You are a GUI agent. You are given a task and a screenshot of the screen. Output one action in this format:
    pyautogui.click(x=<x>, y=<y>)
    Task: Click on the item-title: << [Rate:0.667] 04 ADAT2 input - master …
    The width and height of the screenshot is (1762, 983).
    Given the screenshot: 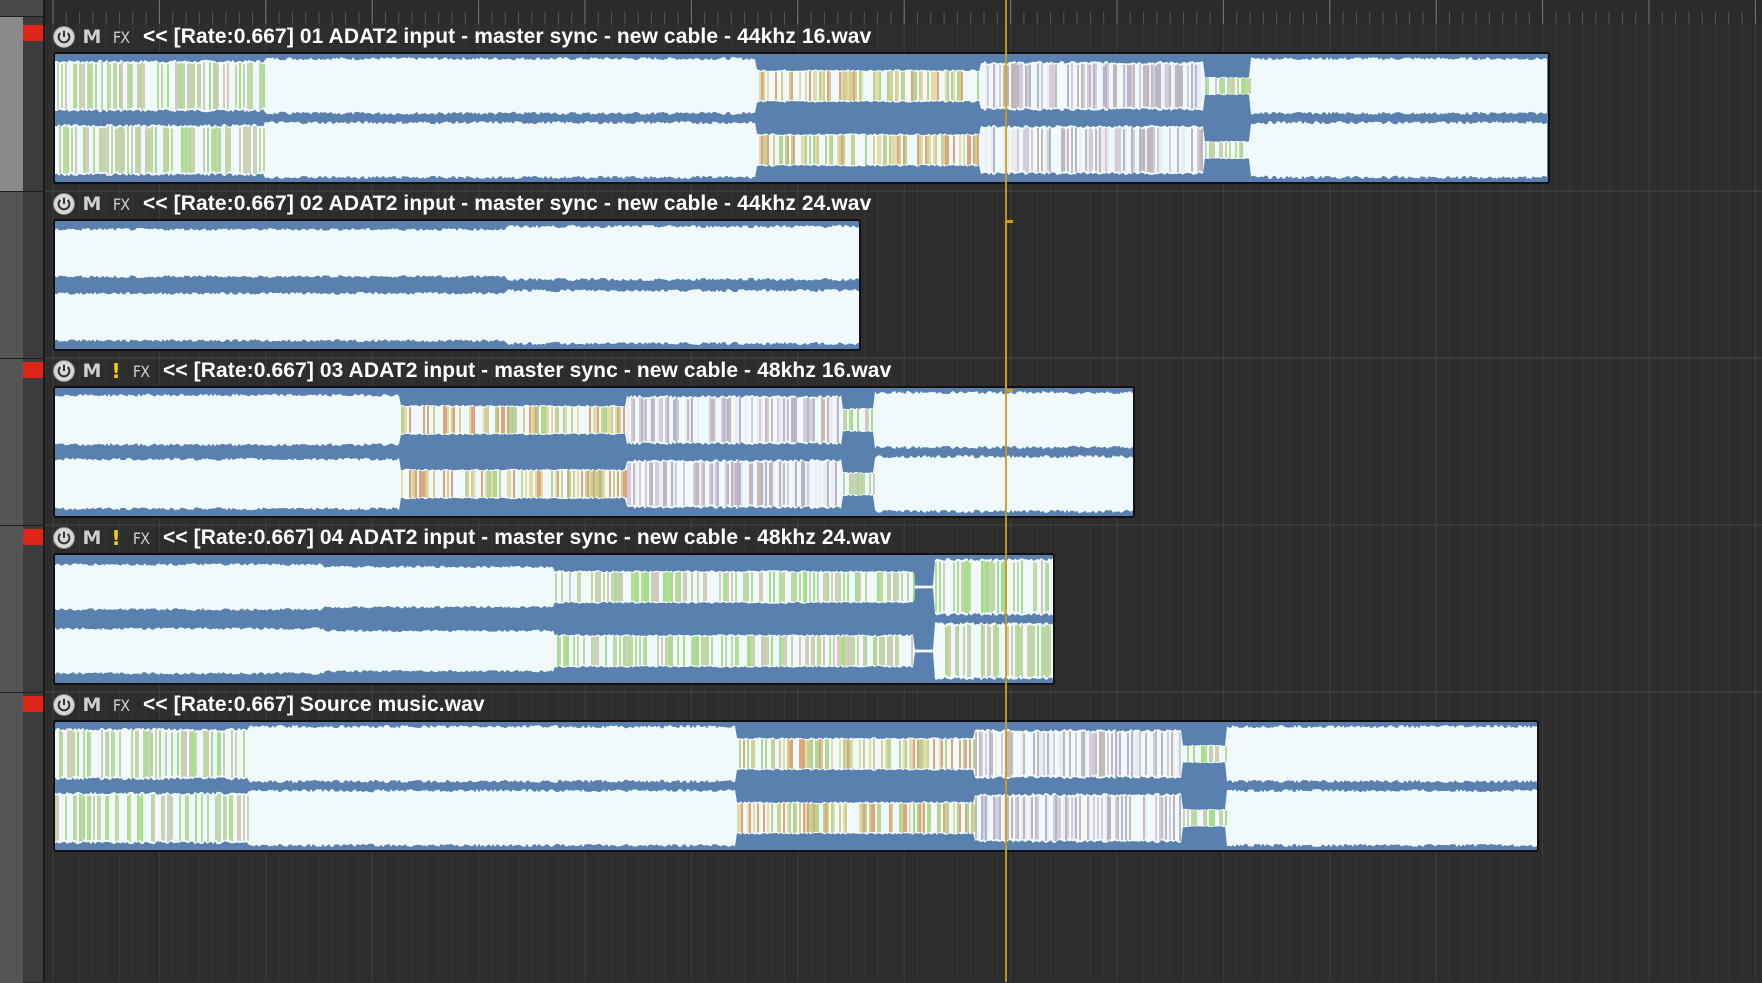 What is the action you would take?
    pyautogui.click(x=527, y=537)
    